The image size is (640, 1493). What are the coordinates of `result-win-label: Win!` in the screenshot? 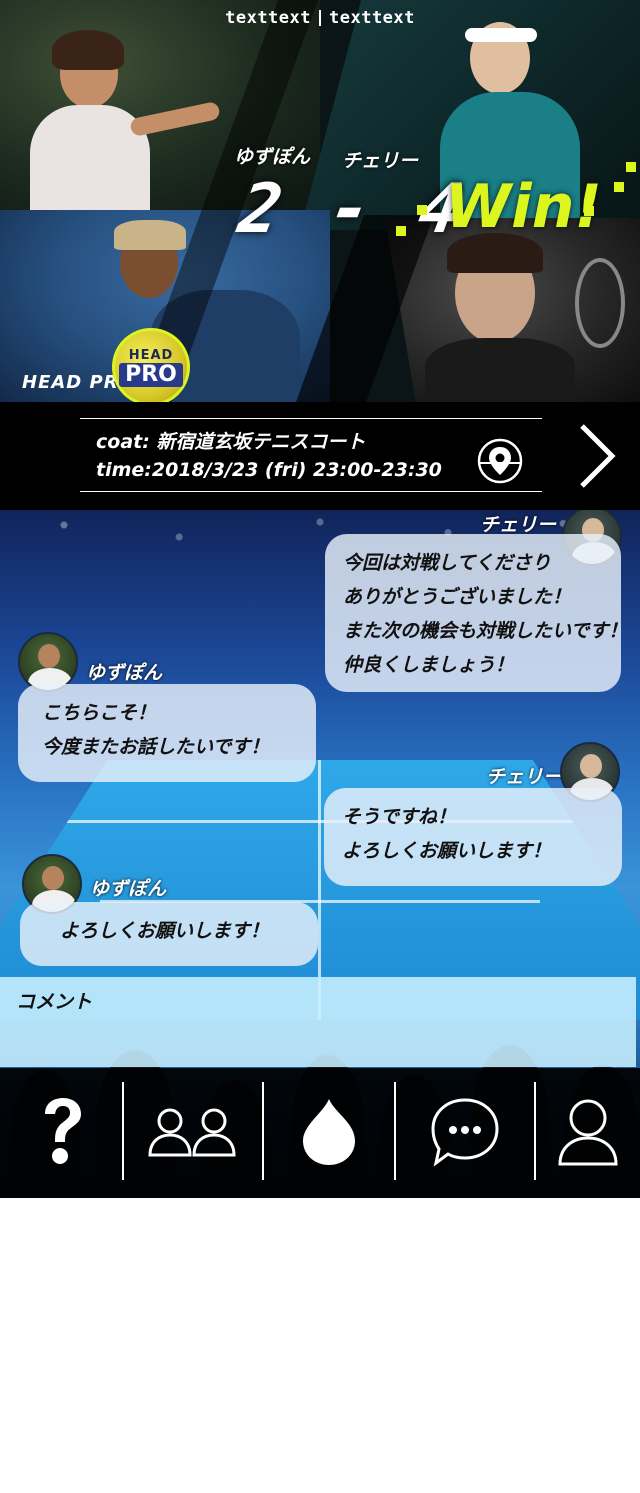 It's located at (523, 207).